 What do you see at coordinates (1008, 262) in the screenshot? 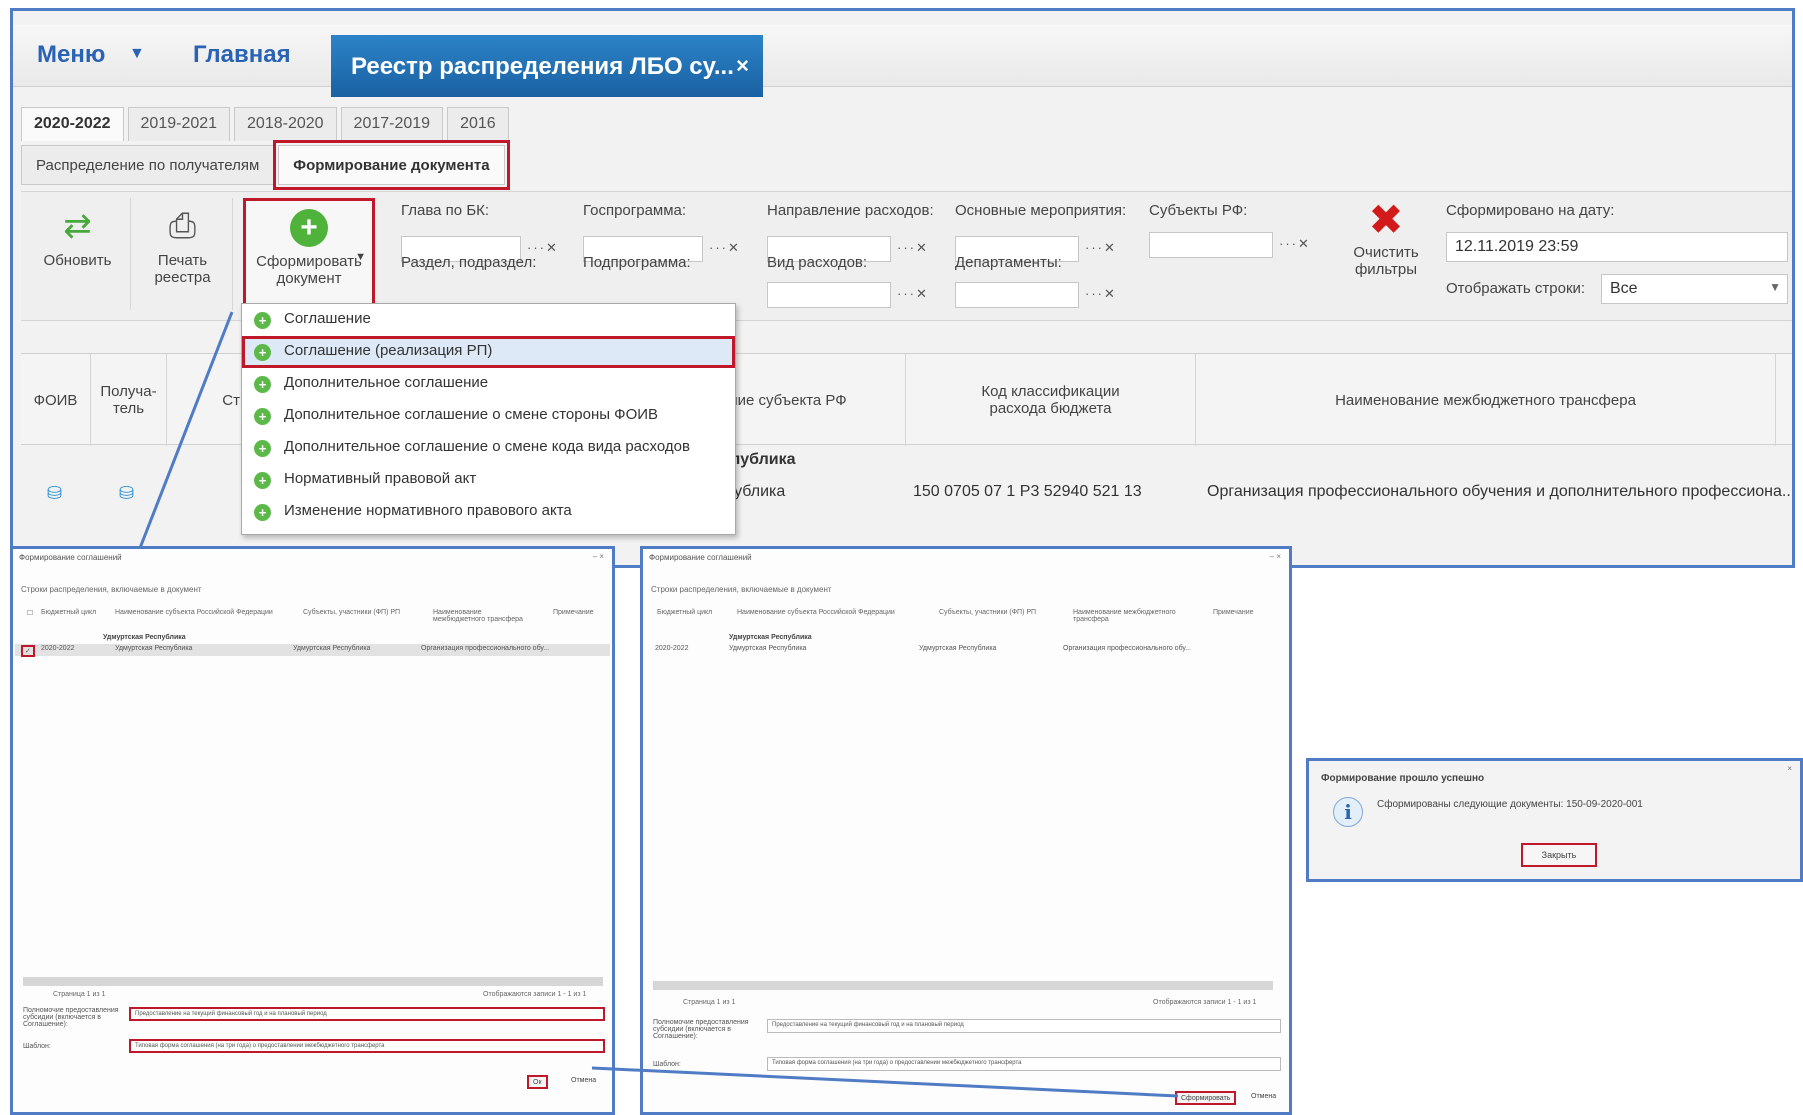
I see `departamenty-label: Департаменты:` at bounding box center [1008, 262].